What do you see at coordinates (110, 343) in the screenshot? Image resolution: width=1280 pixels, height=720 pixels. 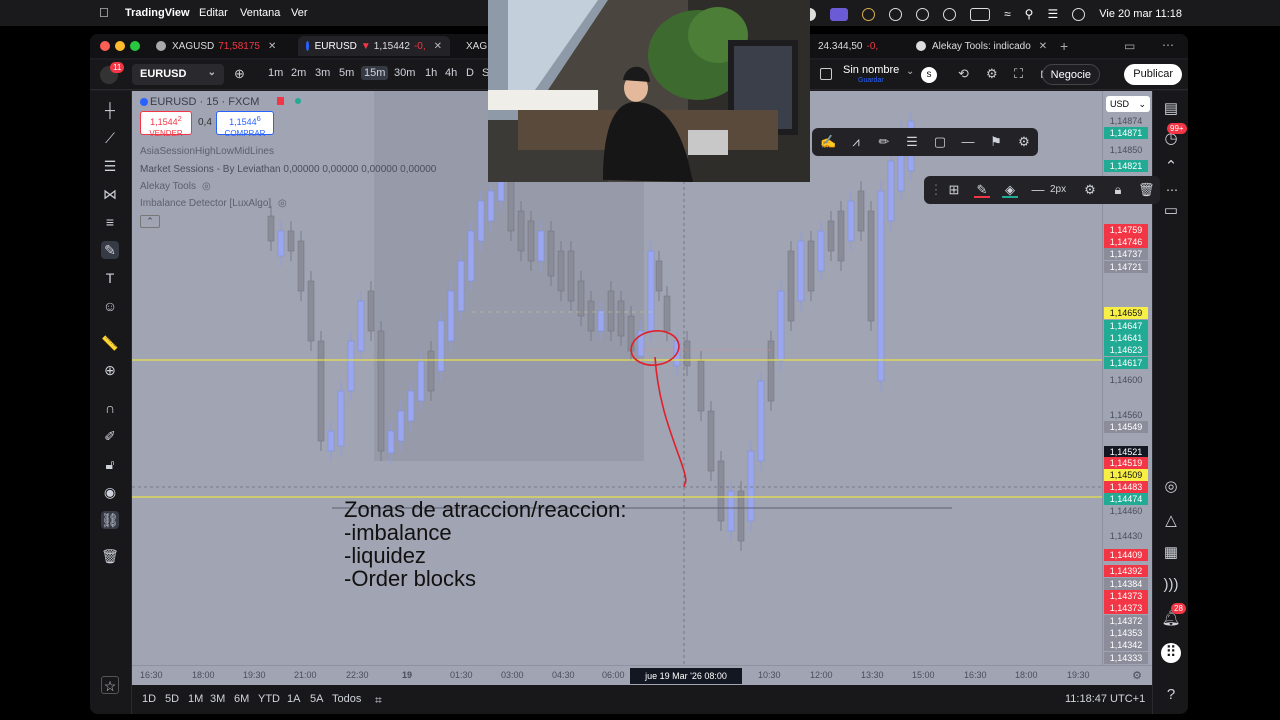 I see `ruler-icon: 📏` at bounding box center [110, 343].